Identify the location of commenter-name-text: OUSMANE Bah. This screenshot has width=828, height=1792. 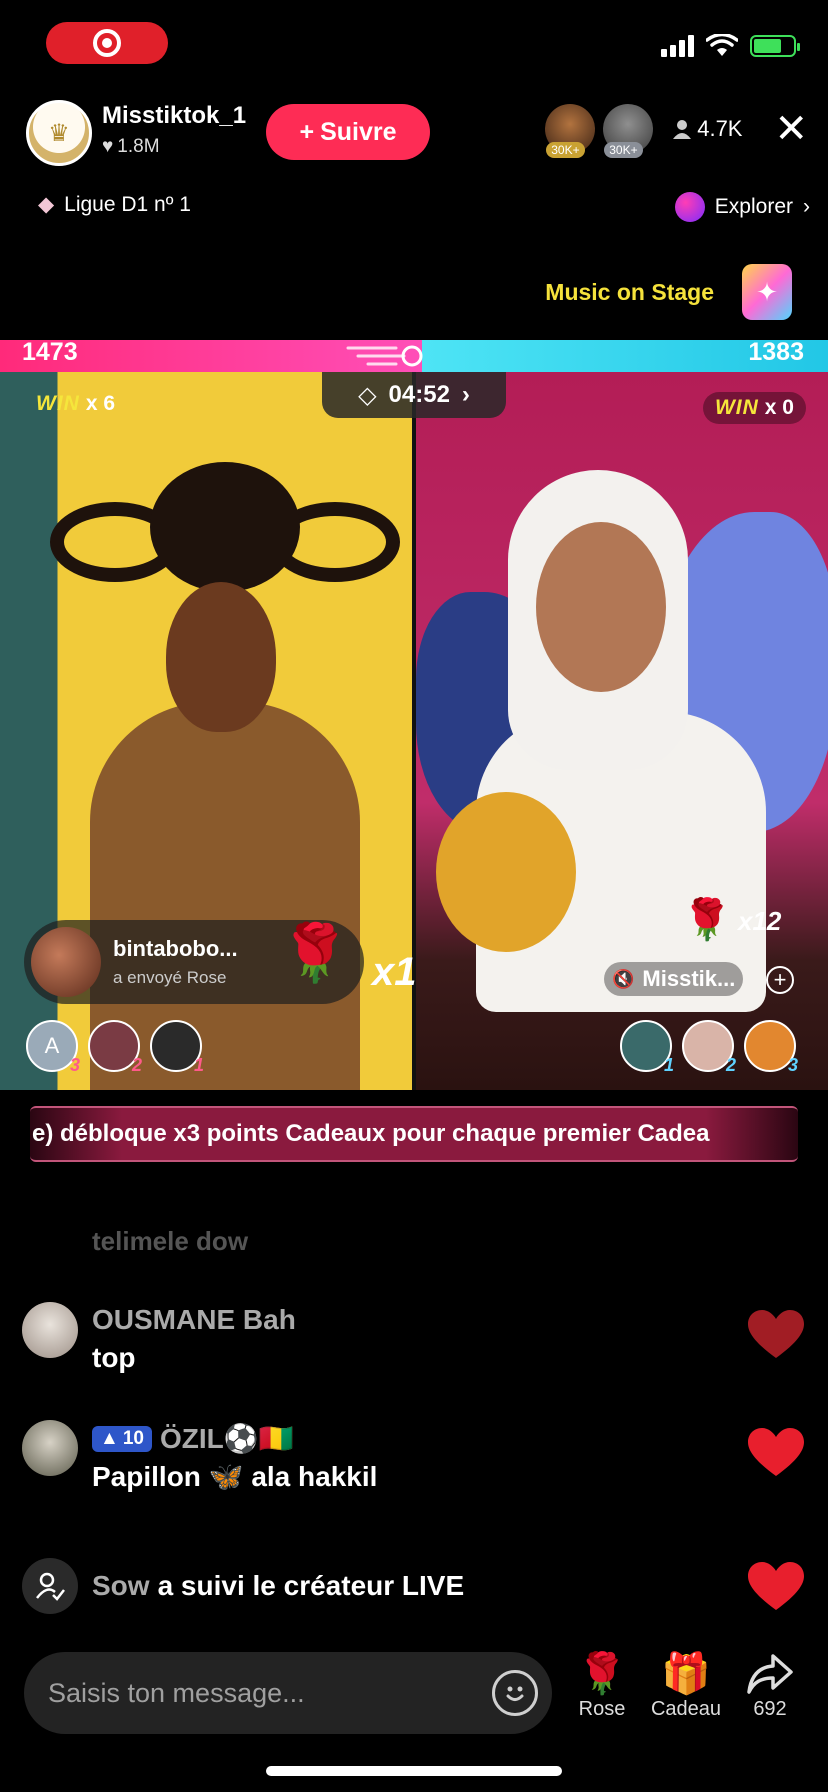
(194, 1319).